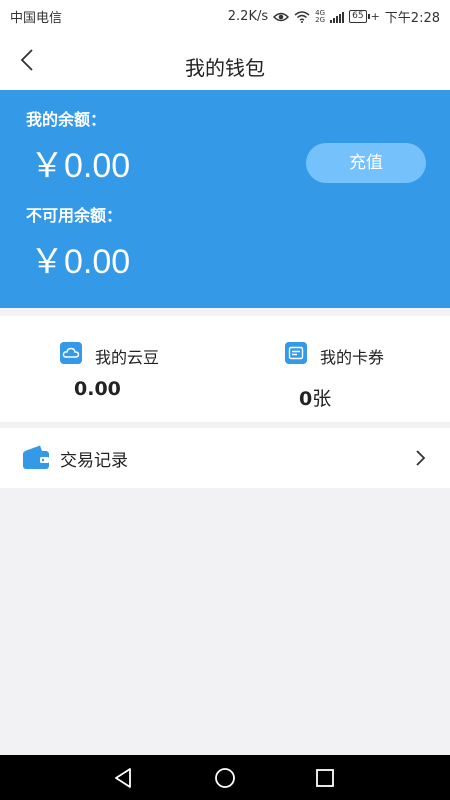  What do you see at coordinates (80, 262) in the screenshot?
I see `unavailable-balance-amount: ￥0.00` at bounding box center [80, 262].